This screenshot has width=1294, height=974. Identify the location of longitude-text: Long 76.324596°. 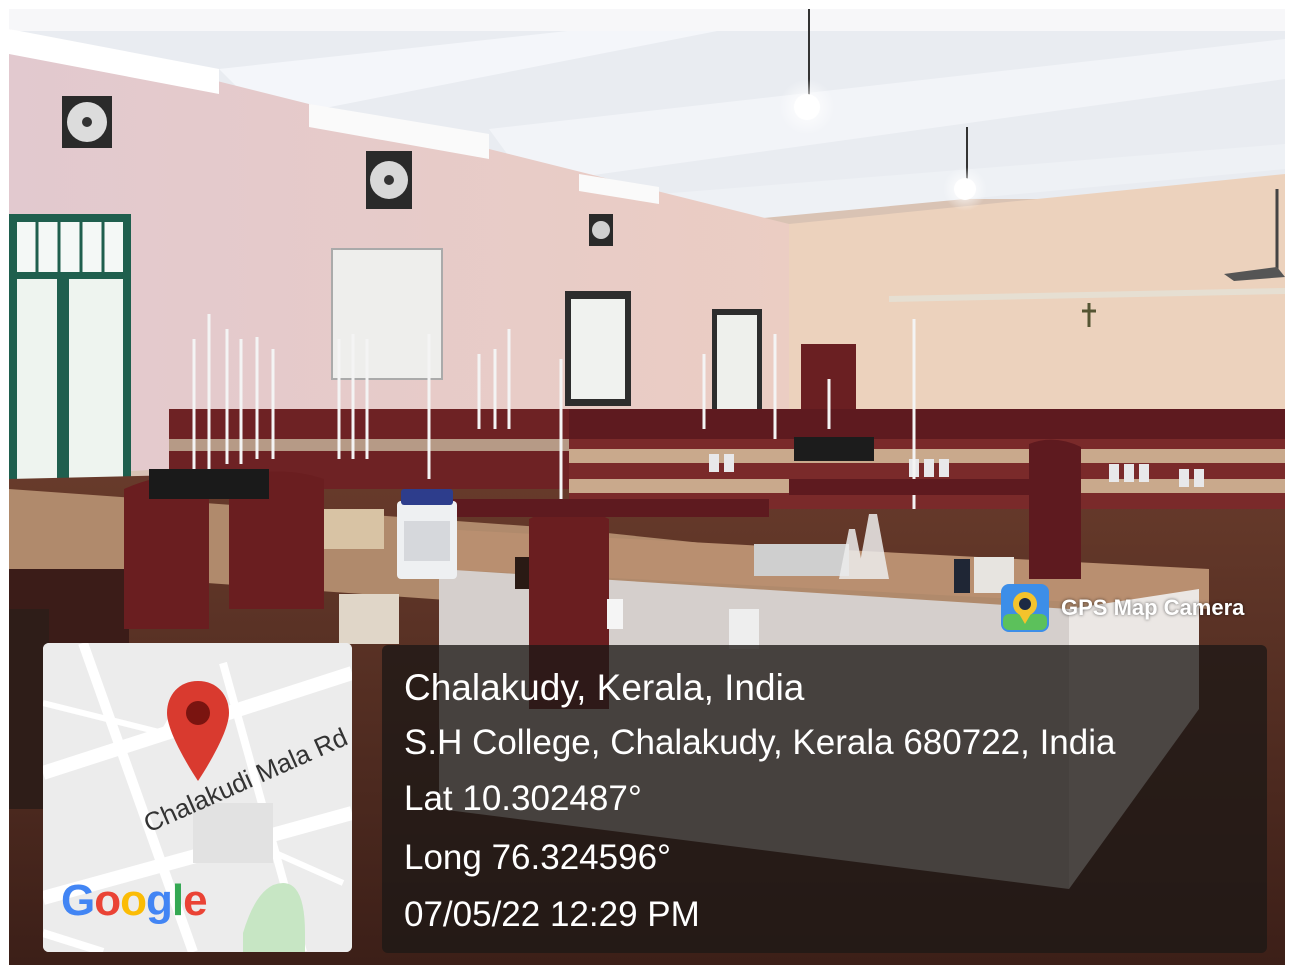
(538, 857).